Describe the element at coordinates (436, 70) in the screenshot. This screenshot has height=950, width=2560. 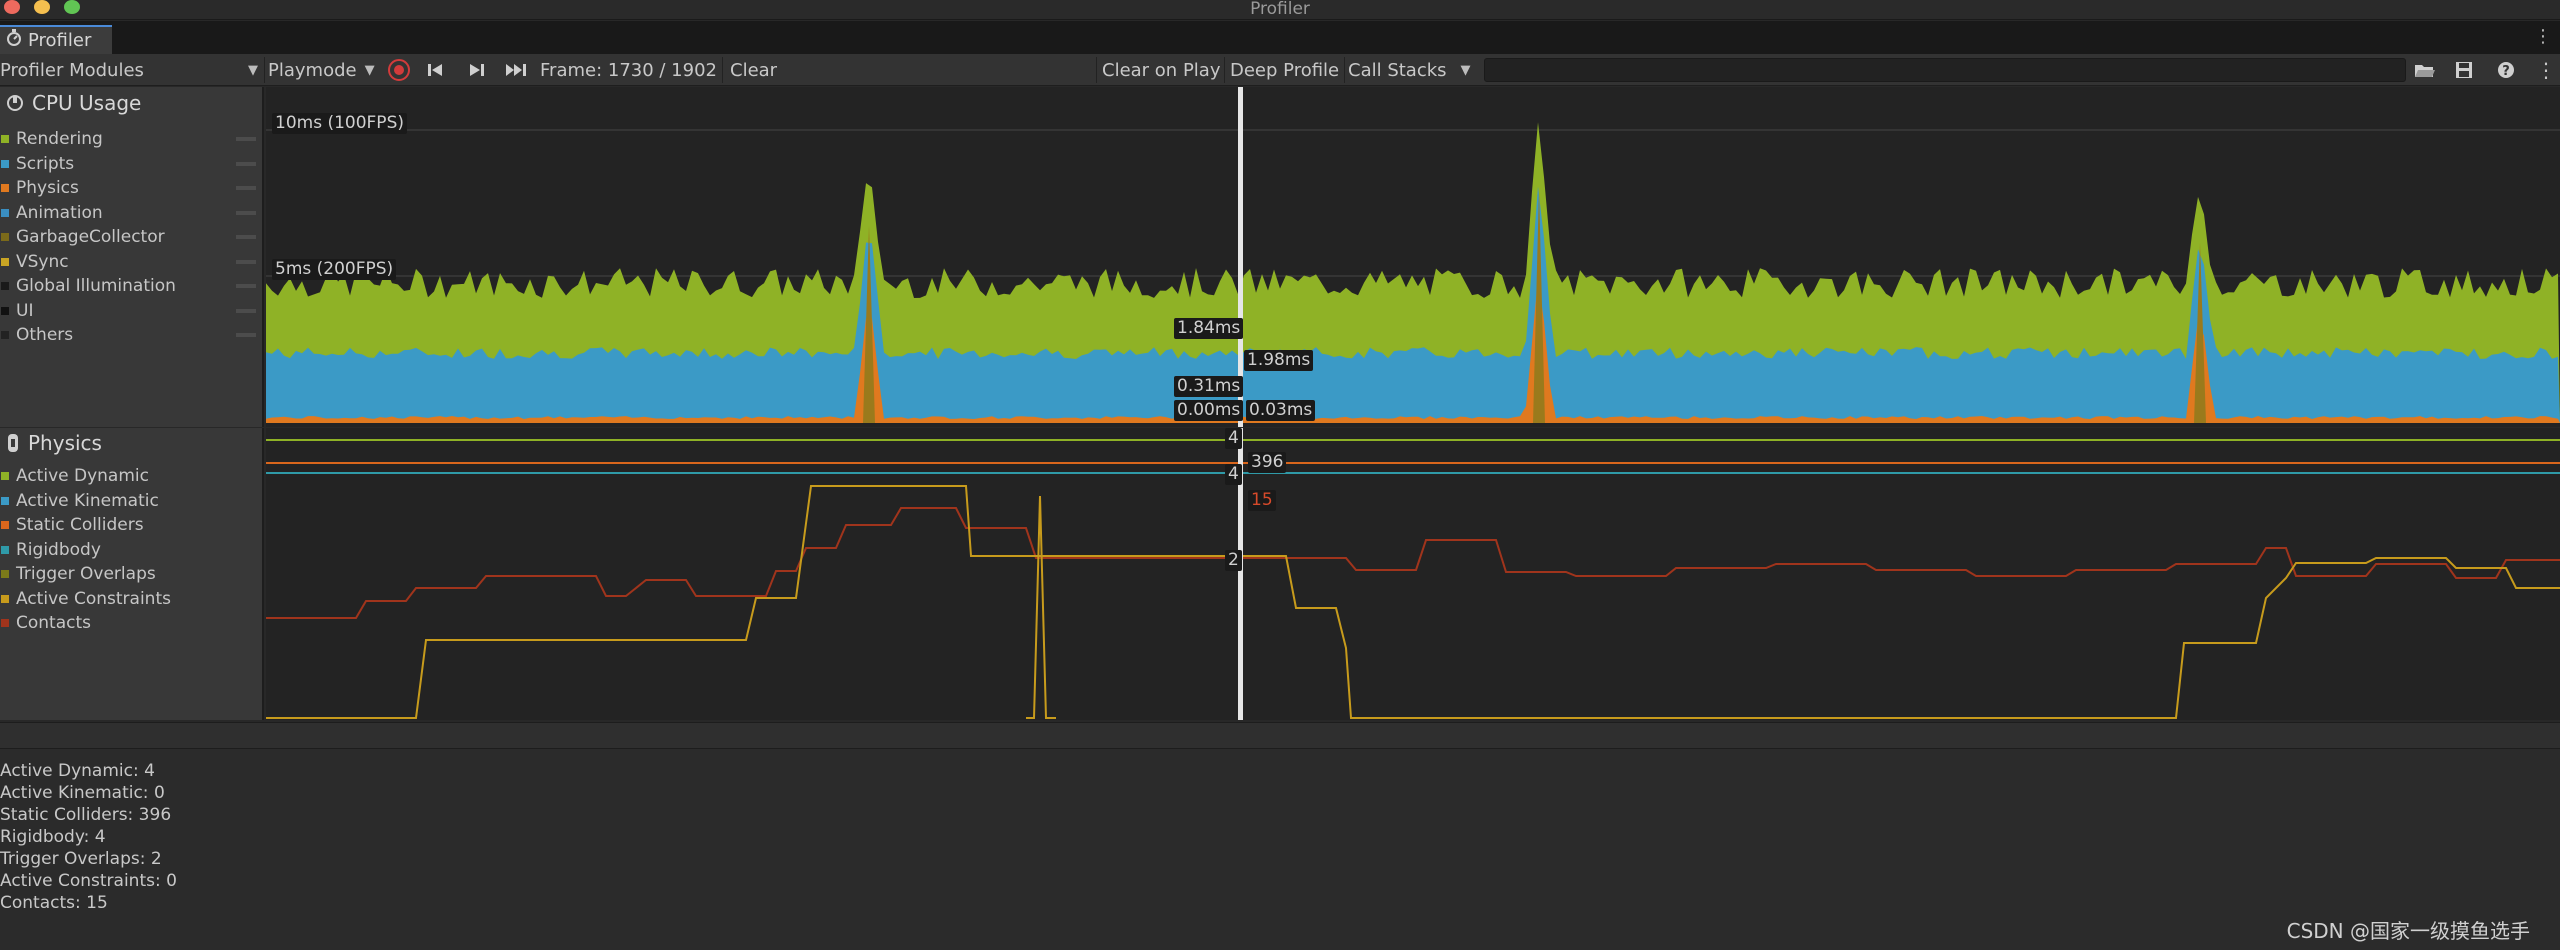
I see `first-frame-button` at that location.